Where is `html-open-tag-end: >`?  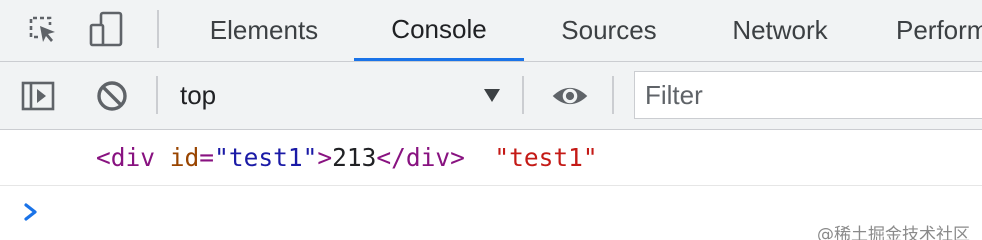
html-open-tag-end: > is located at coordinates (325, 157).